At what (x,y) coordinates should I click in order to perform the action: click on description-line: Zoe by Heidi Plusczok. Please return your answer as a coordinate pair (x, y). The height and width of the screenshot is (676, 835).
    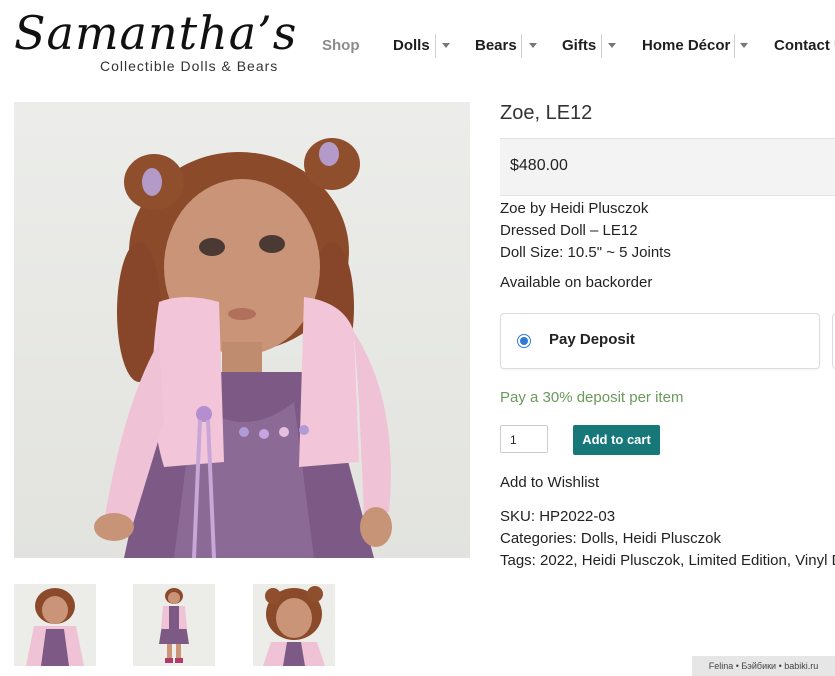
    Looking at the image, I should click on (574, 208).